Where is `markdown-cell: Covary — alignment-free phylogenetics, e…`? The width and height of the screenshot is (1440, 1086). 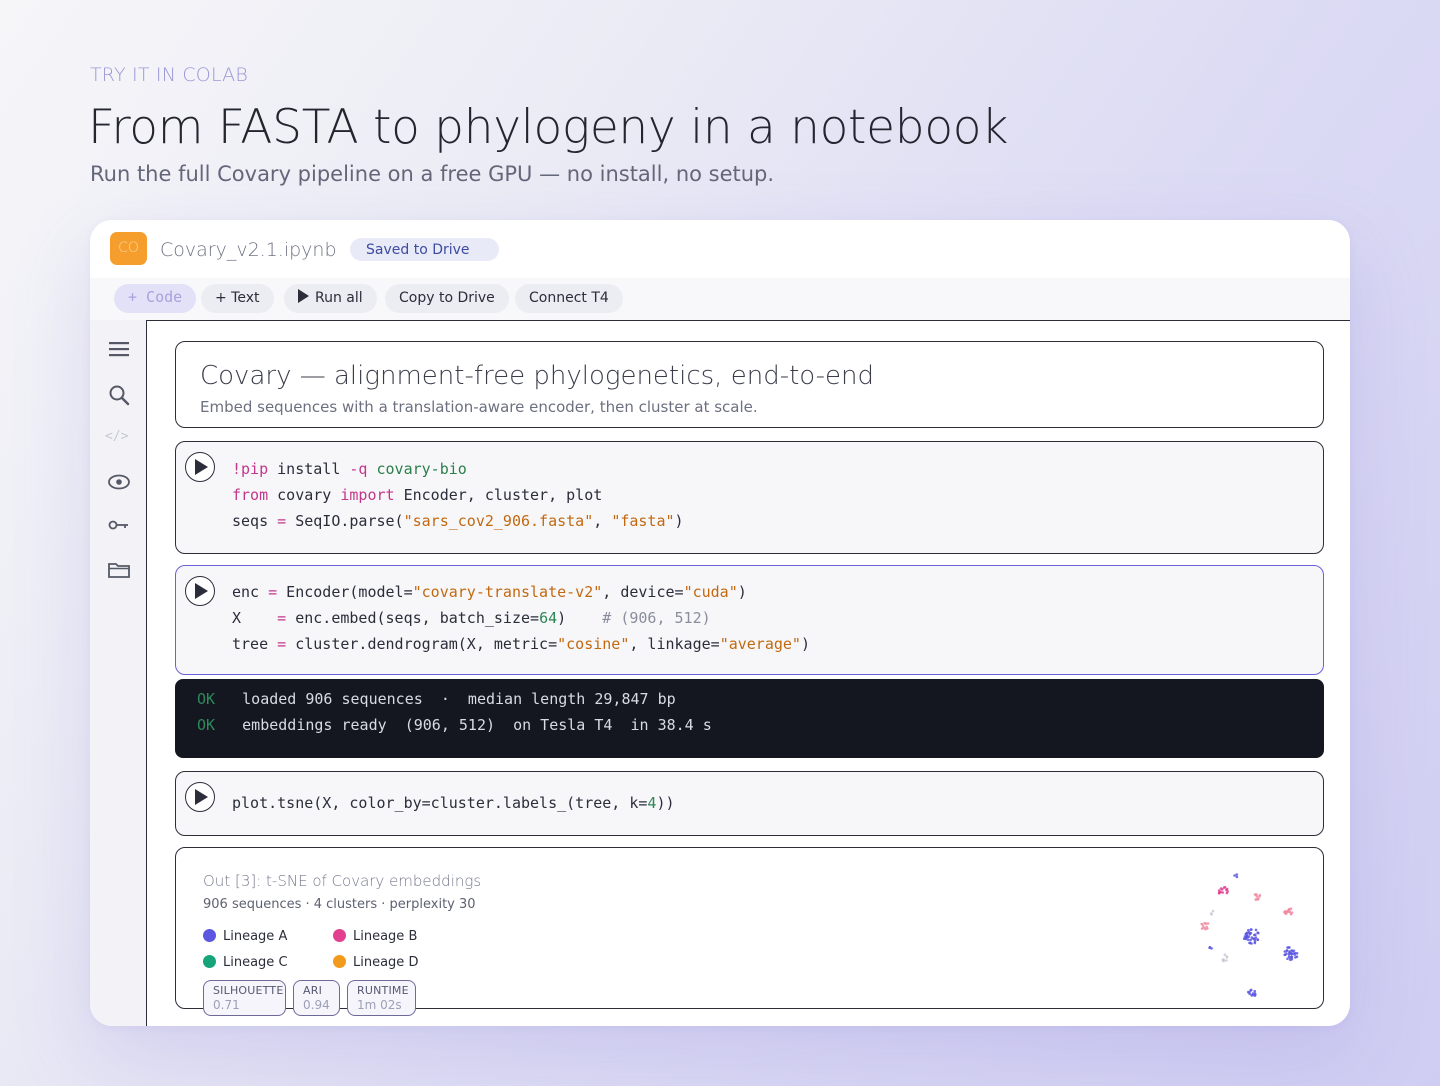
markdown-cell: Covary — alignment-free phylogenetics, e… is located at coordinates (749, 384).